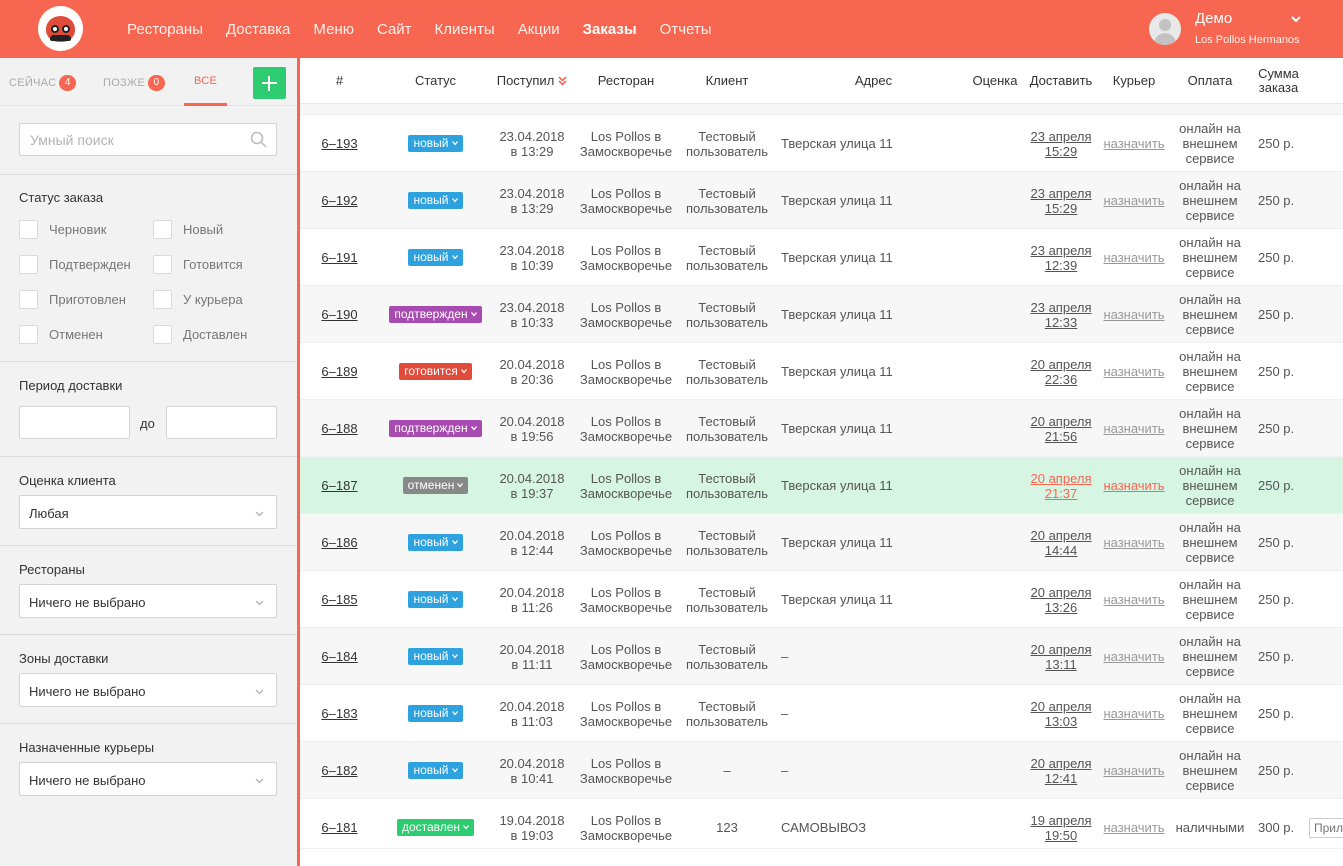 The height and width of the screenshot is (866, 1343). What do you see at coordinates (1061, 314) in the screenshot?
I see `delivery-time-cell: 23 апреля 12:33` at bounding box center [1061, 314].